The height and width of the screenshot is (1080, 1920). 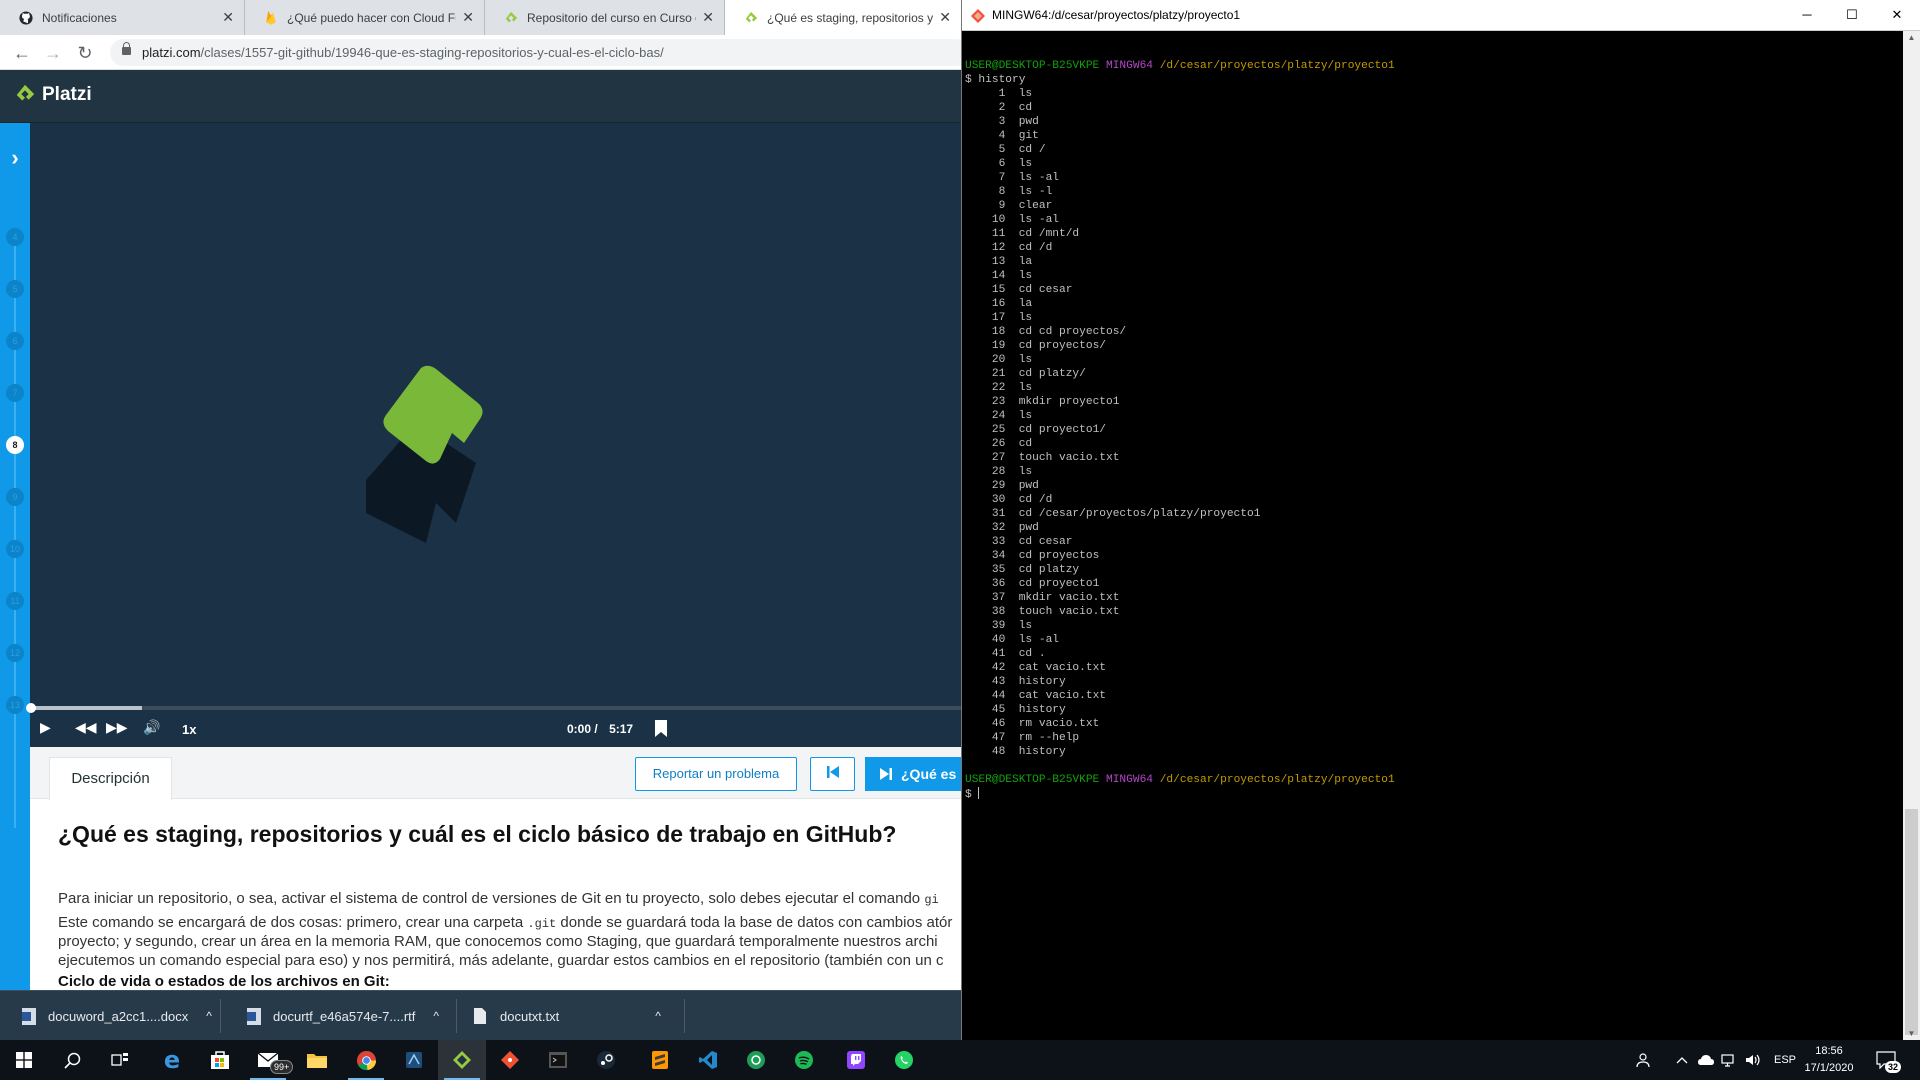 What do you see at coordinates (189, 729) in the screenshot?
I see `playback-speed: 1x` at bounding box center [189, 729].